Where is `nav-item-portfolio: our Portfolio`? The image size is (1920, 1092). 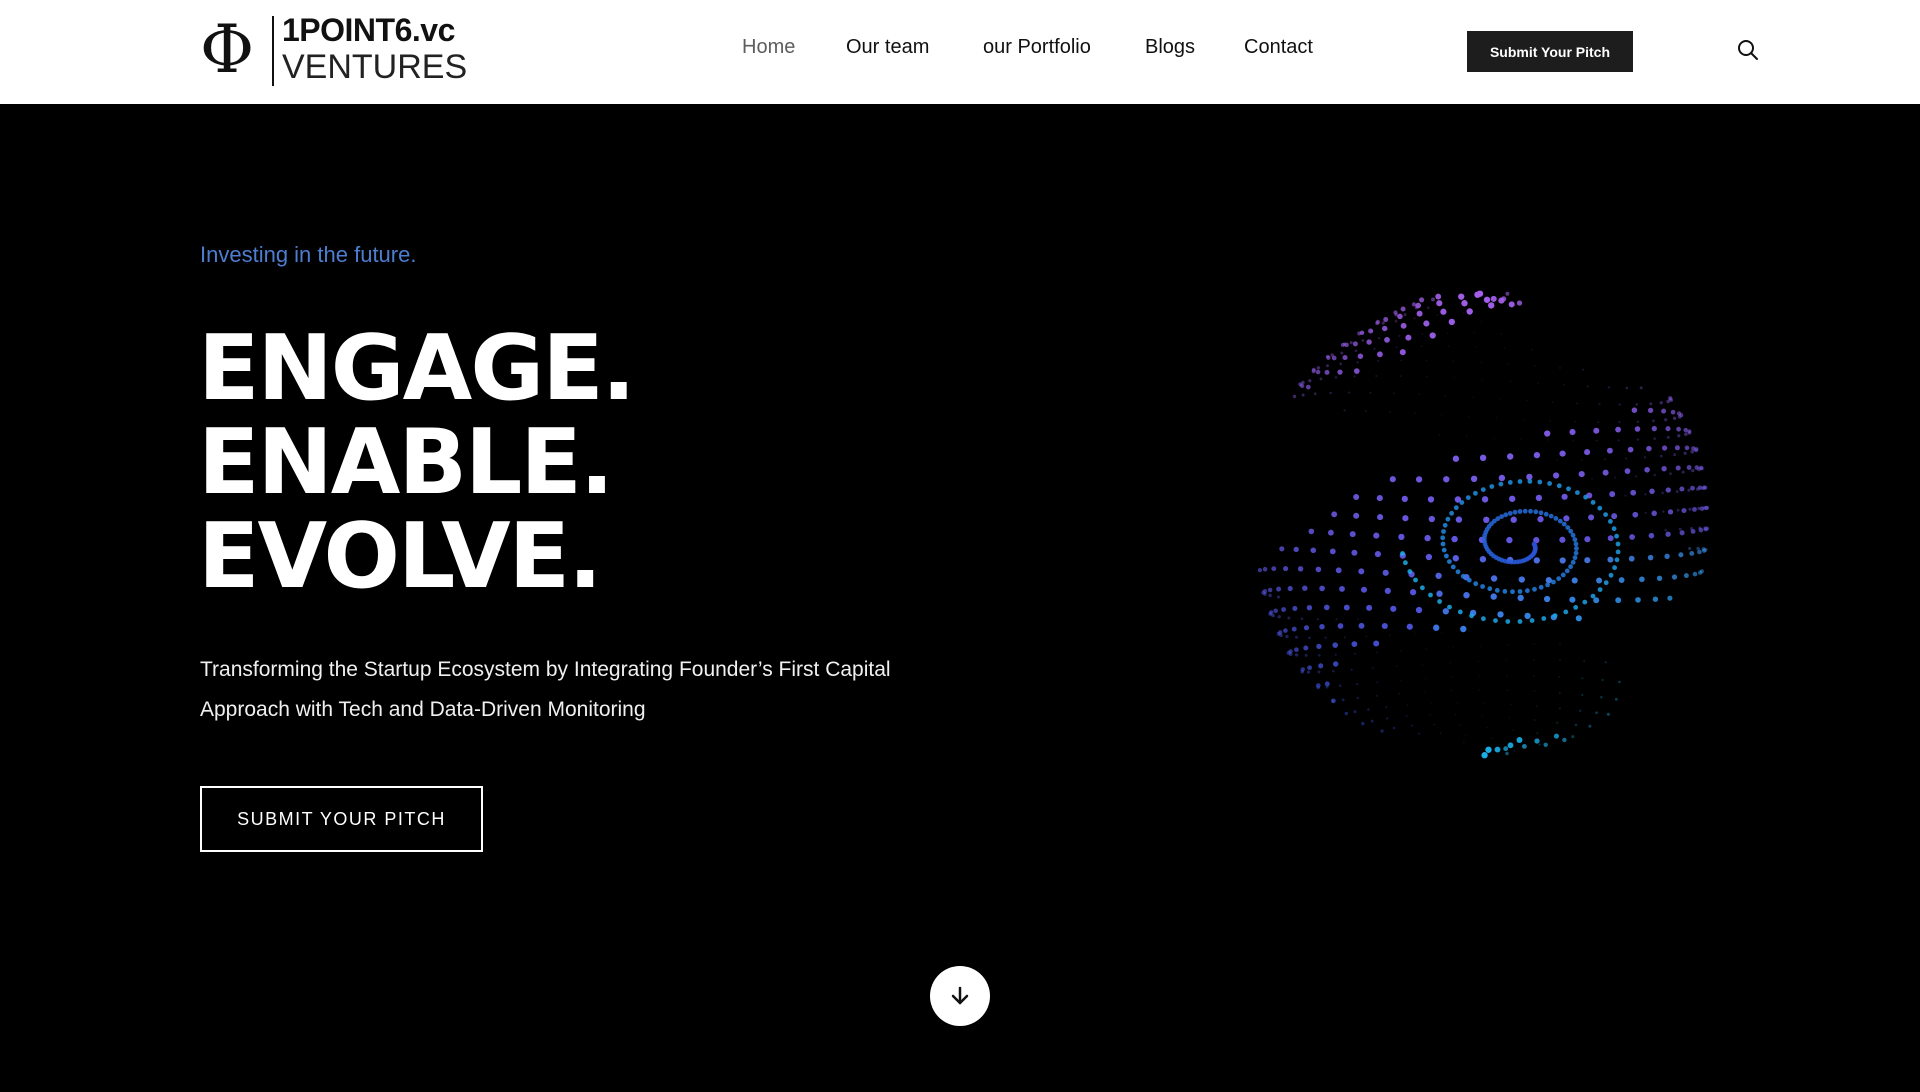
nav-item-portfolio: our Portfolio is located at coordinates (1037, 47).